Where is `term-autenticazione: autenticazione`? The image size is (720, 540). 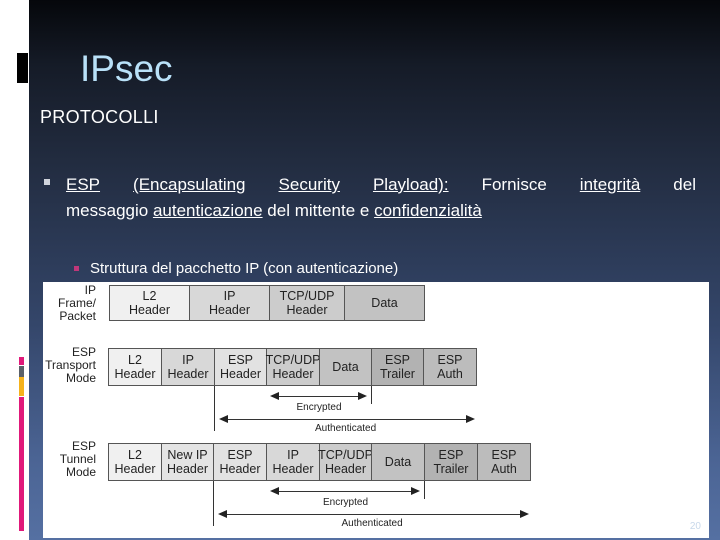 term-autenticazione: autenticazione is located at coordinates (207, 210).